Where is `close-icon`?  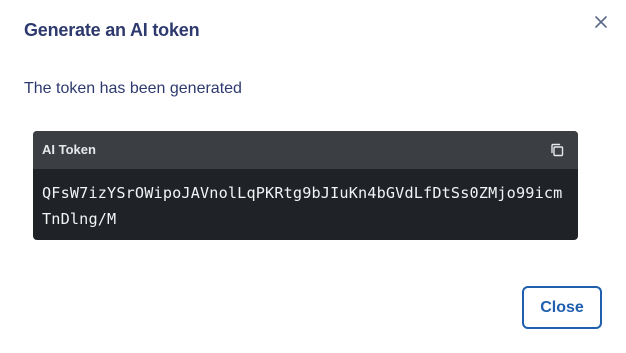 close-icon is located at coordinates (601, 22).